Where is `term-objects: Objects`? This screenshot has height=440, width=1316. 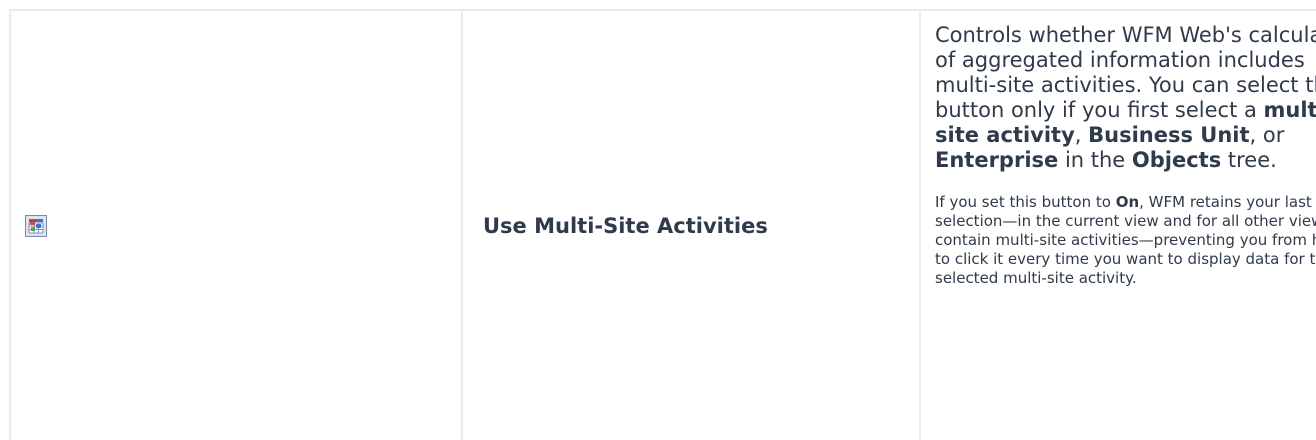 term-objects: Objects is located at coordinates (1176, 160).